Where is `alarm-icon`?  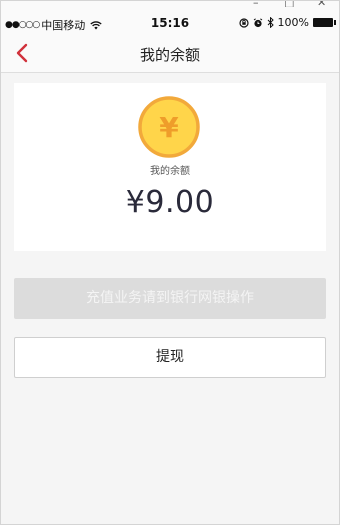
alarm-icon is located at coordinates (257, 22).